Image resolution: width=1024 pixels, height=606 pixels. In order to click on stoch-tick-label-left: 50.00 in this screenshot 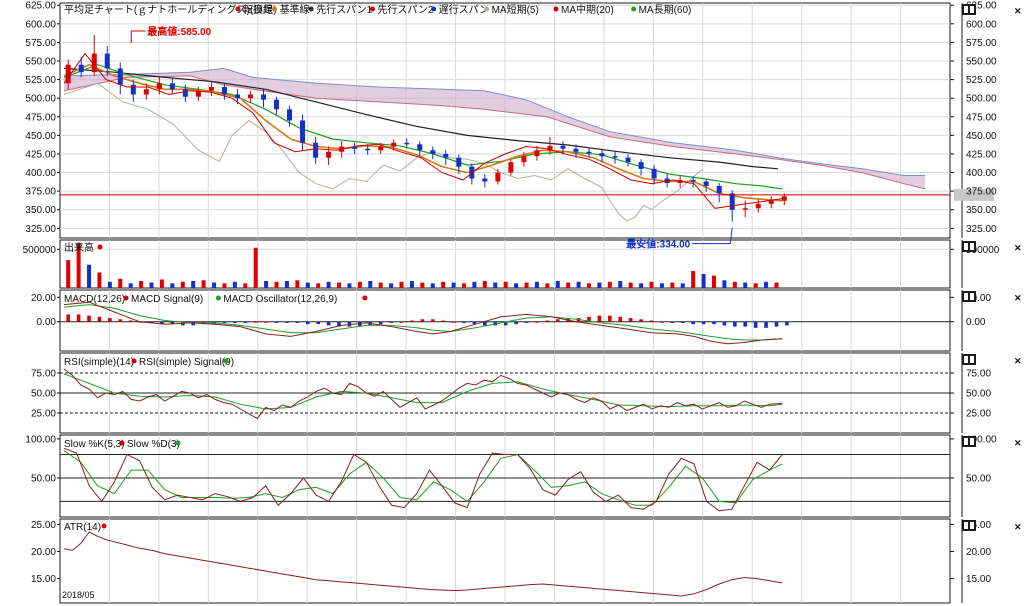, I will do `click(43, 478)`.